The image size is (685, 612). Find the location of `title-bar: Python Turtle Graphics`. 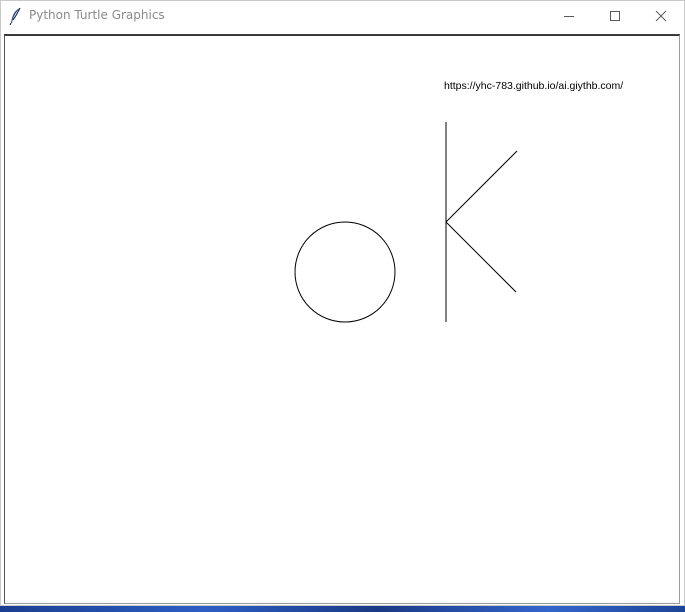

title-bar: Python Turtle Graphics is located at coordinates (342, 16).